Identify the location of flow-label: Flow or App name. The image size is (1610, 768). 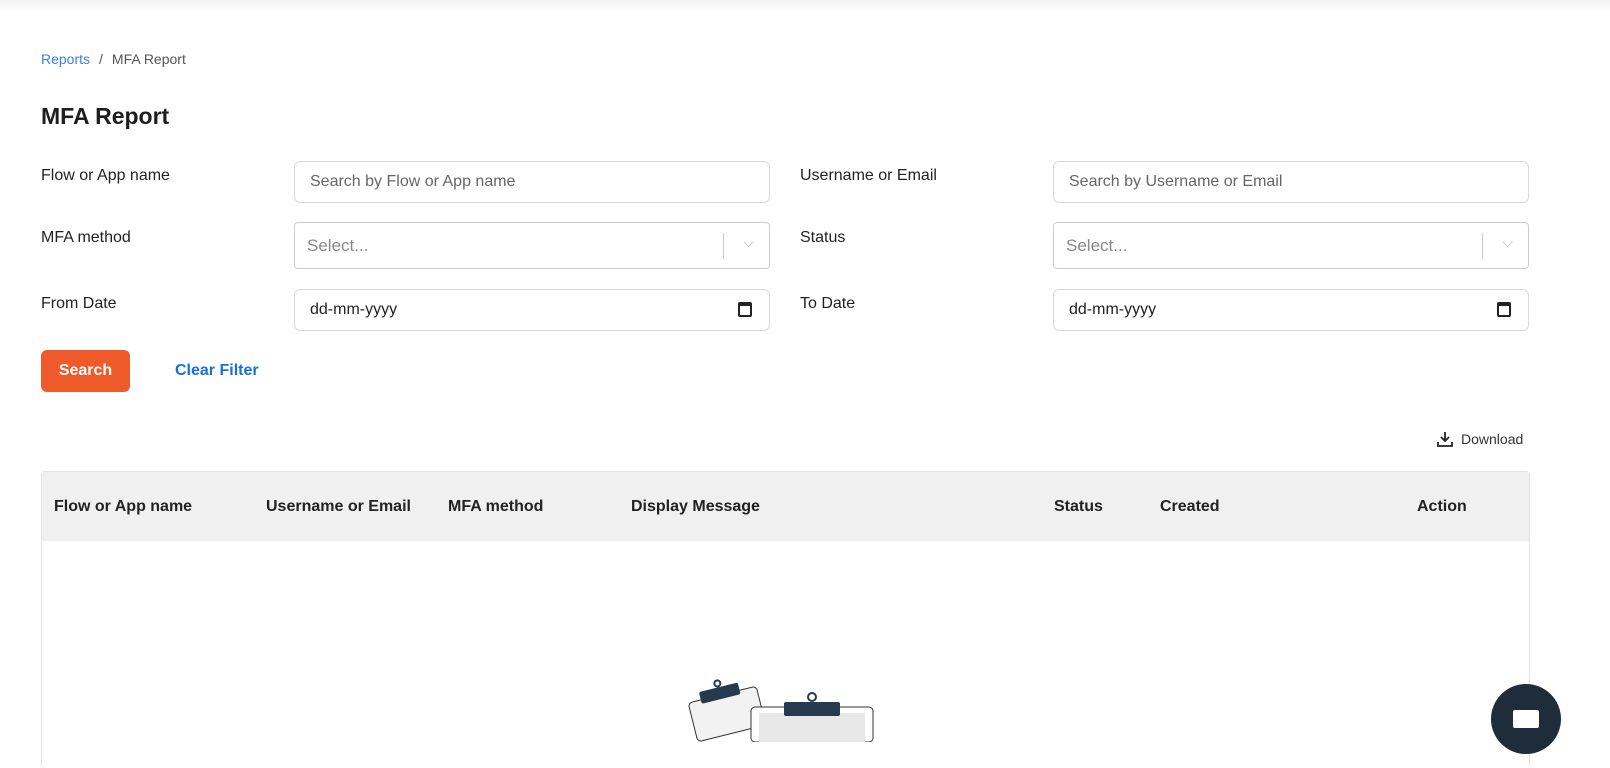
(105, 175).